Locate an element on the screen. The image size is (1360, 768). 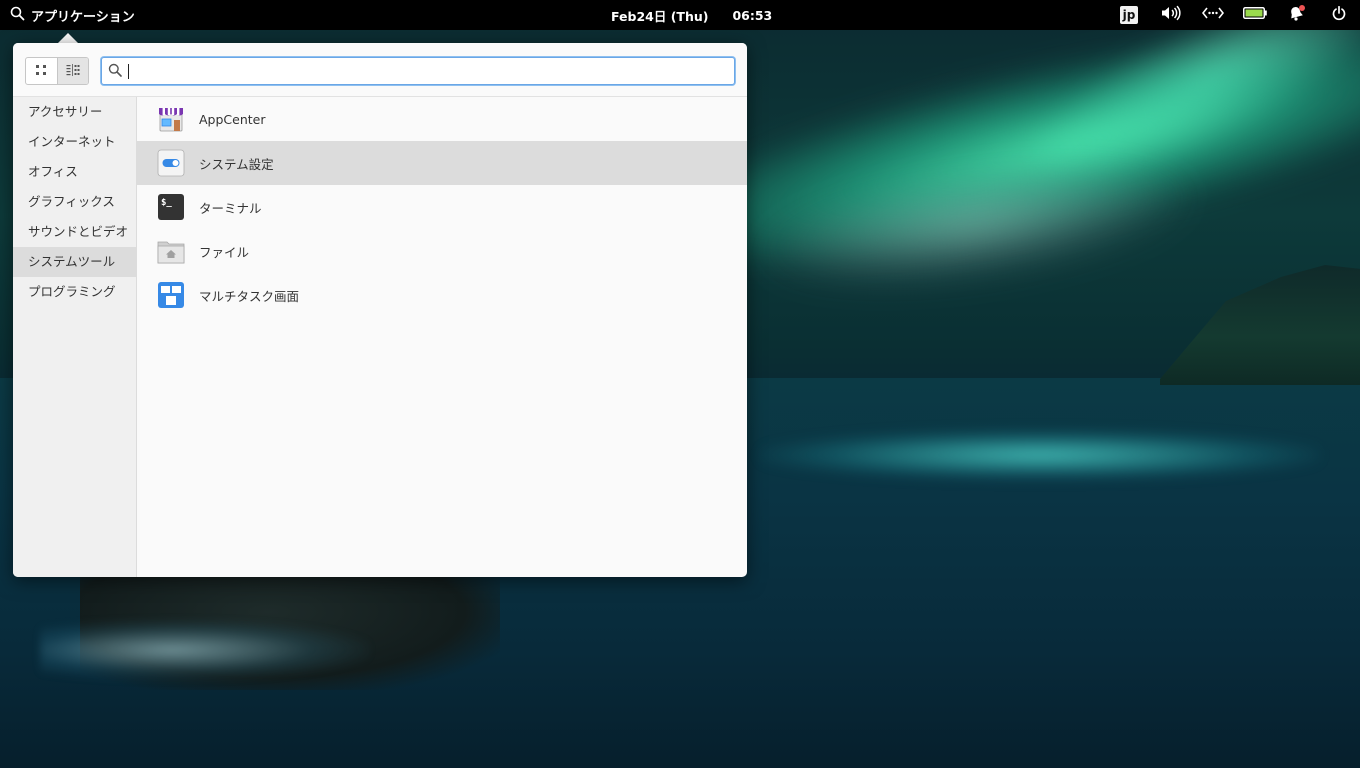
grid-view-button is located at coordinates (41, 71).